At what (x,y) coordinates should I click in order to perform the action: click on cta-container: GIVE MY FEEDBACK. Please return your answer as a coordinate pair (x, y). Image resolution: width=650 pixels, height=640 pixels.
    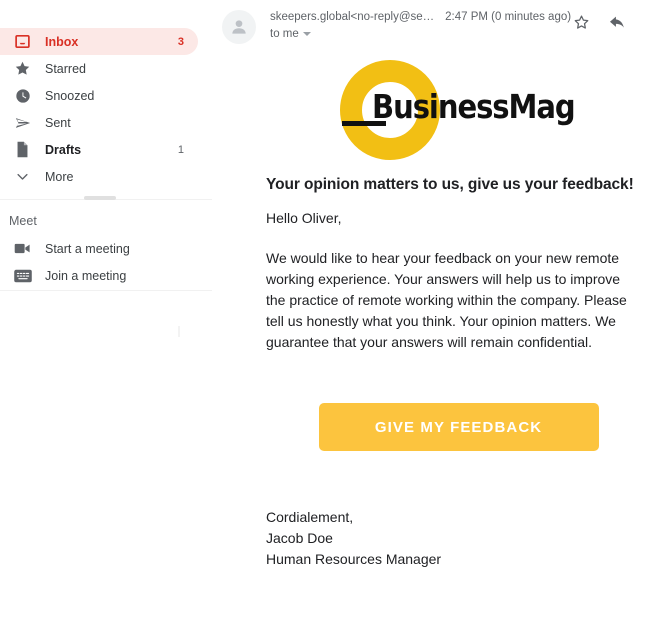
    Looking at the image, I should click on (458, 427).